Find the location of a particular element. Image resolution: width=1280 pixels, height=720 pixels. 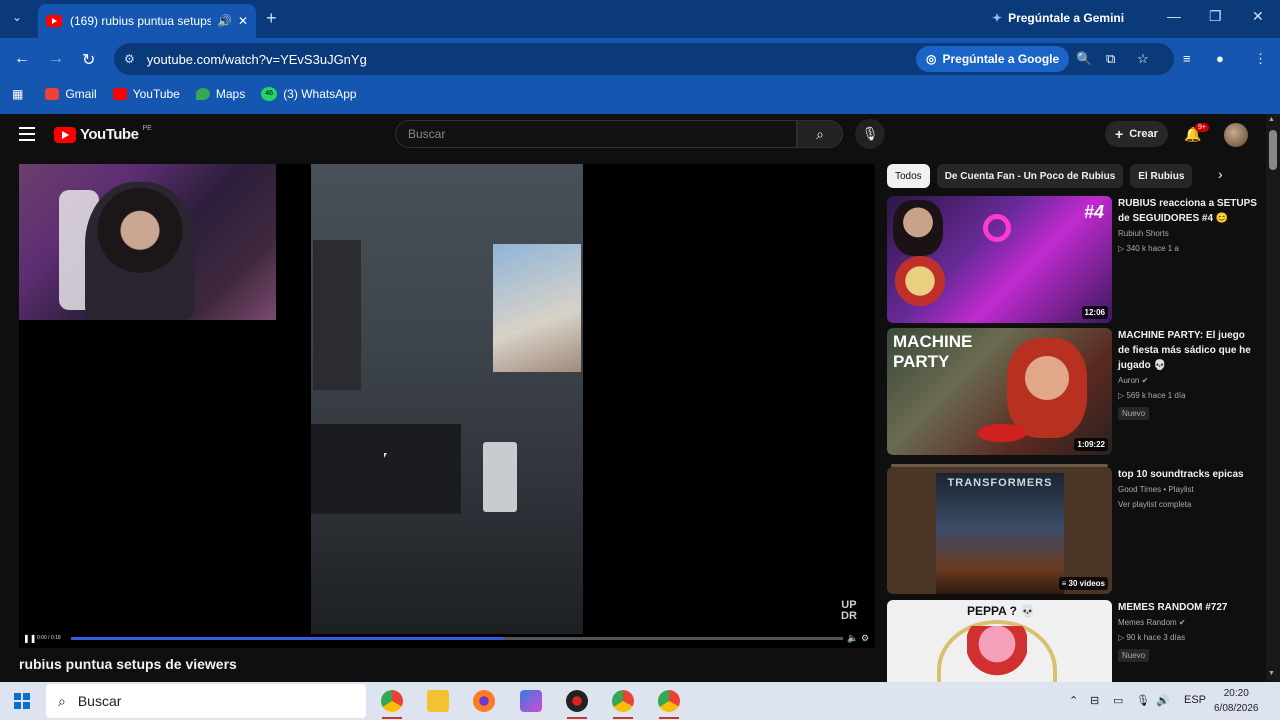

audio-icon: 🔊 is located at coordinates (224, 21).